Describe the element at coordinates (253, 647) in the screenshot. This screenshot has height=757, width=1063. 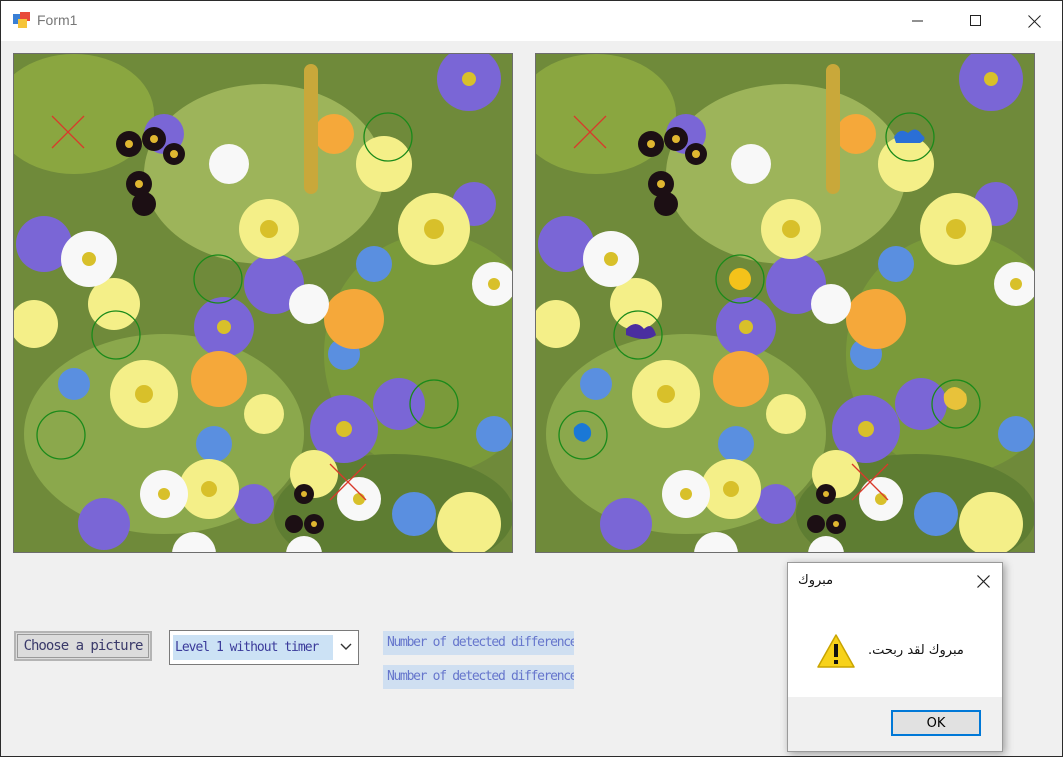
I see `level-select-value: Level 1 without timer` at that location.